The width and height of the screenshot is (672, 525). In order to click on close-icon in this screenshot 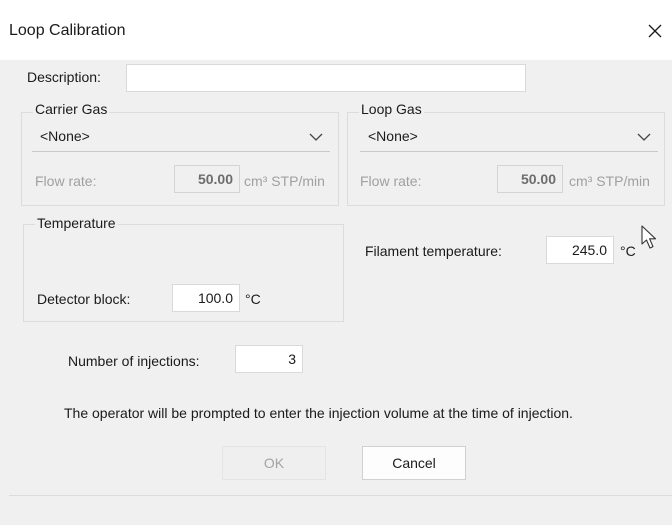, I will do `click(655, 31)`.